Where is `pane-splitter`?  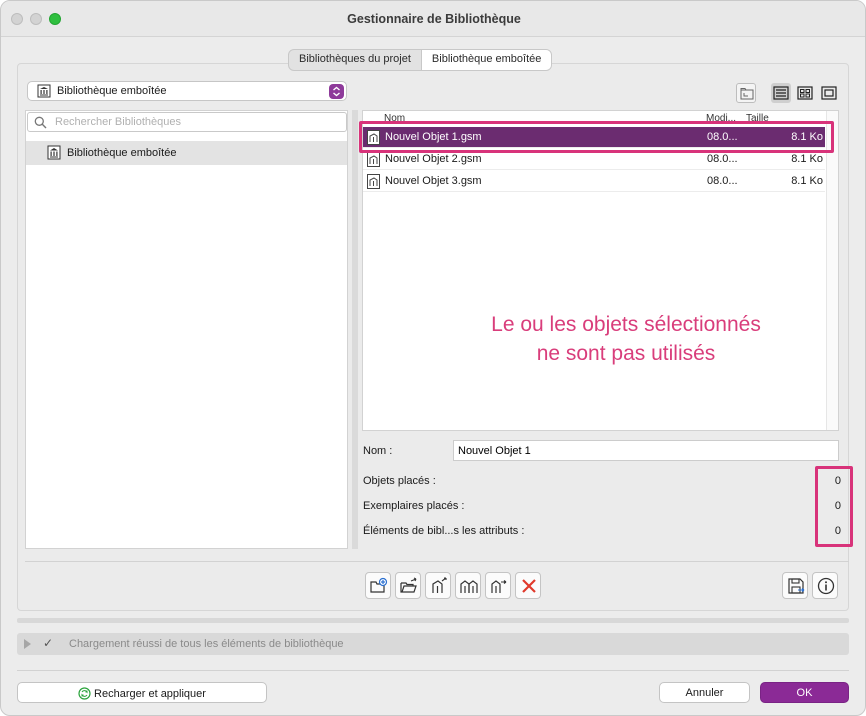 pane-splitter is located at coordinates (355, 329).